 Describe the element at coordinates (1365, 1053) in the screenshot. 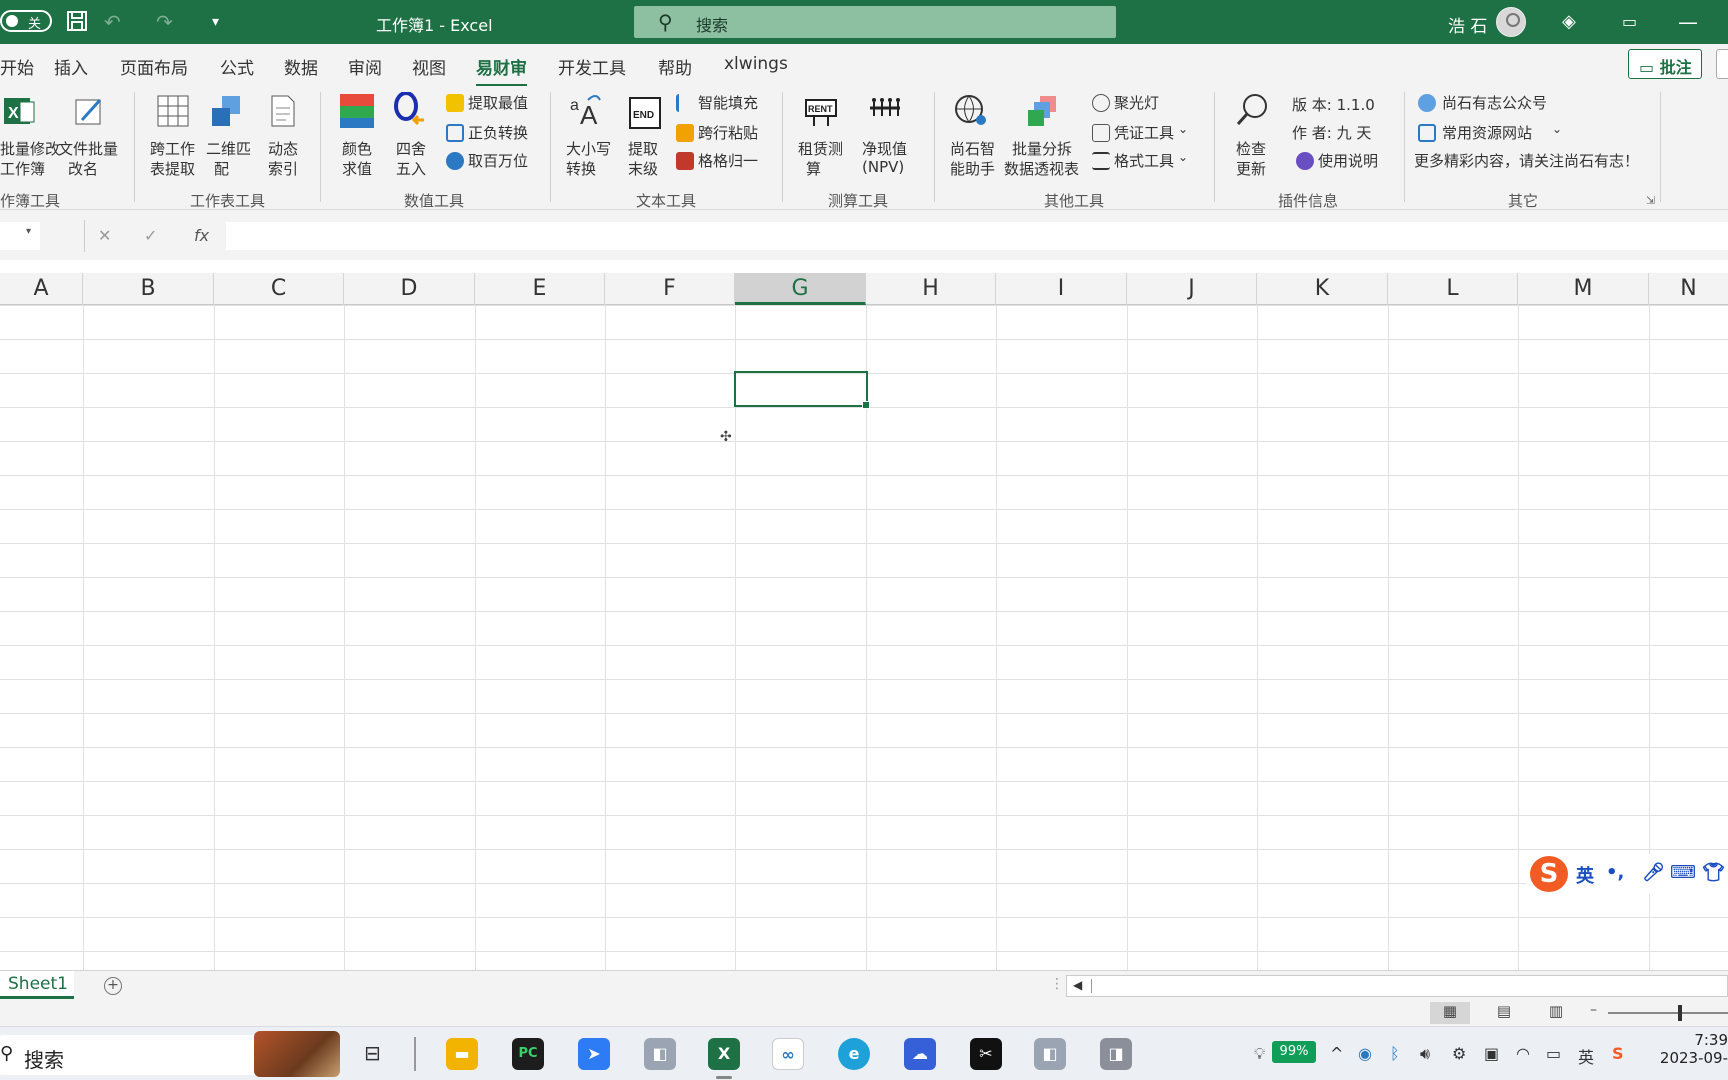

I see `tray-app-icon: ◉` at that location.